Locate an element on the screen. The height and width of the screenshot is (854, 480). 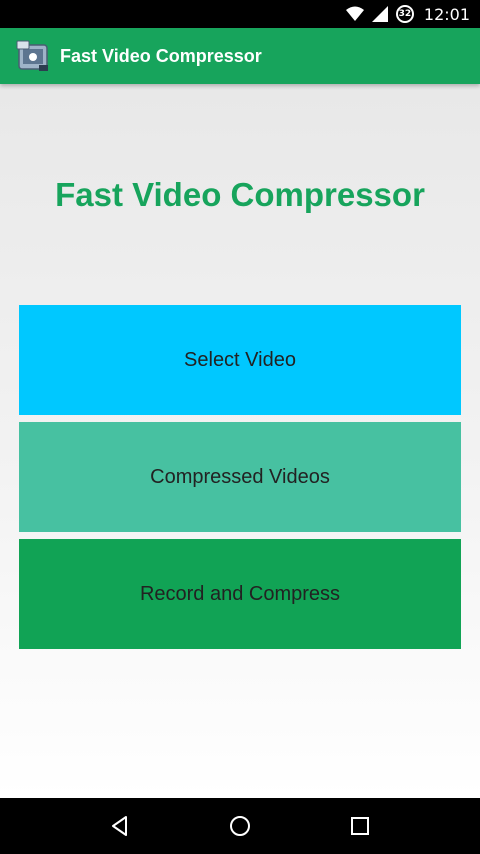
record-and-compress-button: Record and Compress is located at coordinates (240, 594).